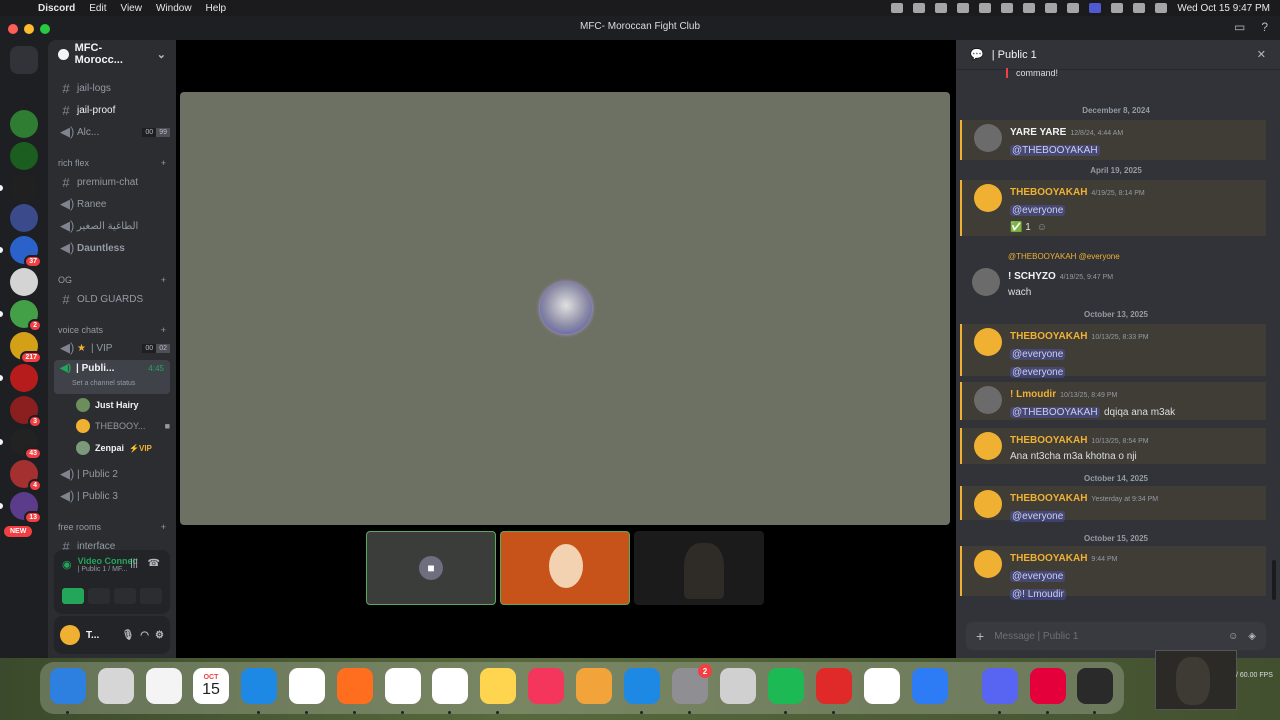  What do you see at coordinates (24, 124) in the screenshot?
I see `green-server-icon` at bounding box center [24, 124].